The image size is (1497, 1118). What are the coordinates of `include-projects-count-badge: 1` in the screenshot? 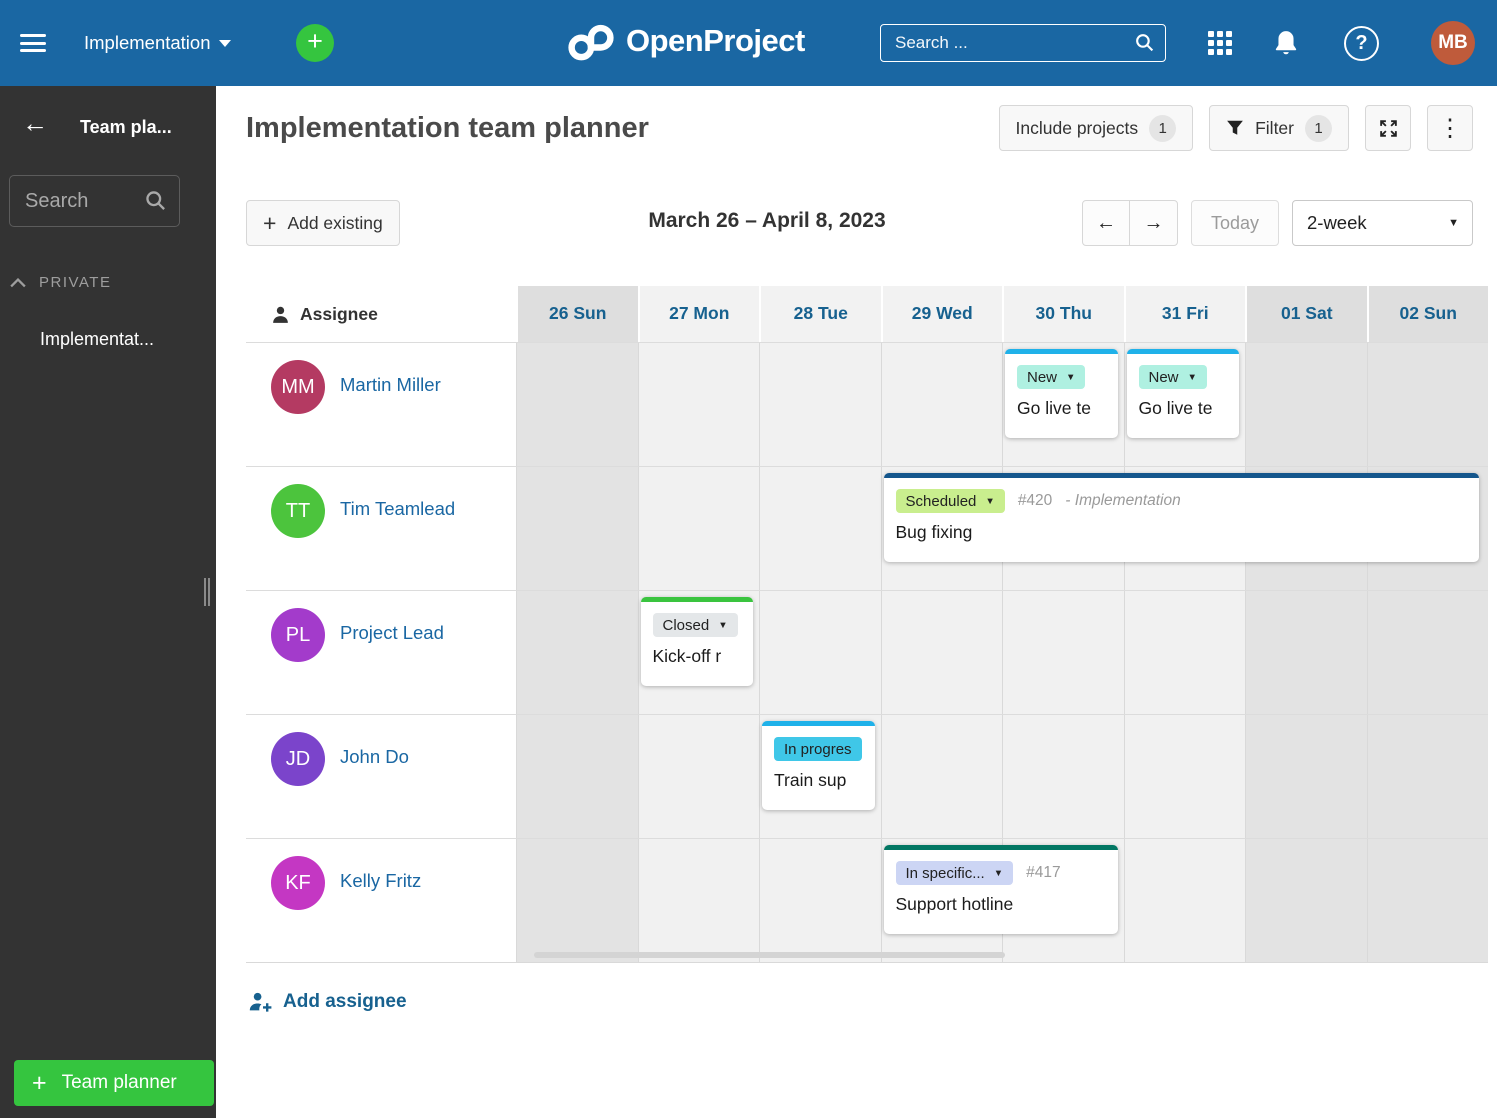 It's located at (1163, 128).